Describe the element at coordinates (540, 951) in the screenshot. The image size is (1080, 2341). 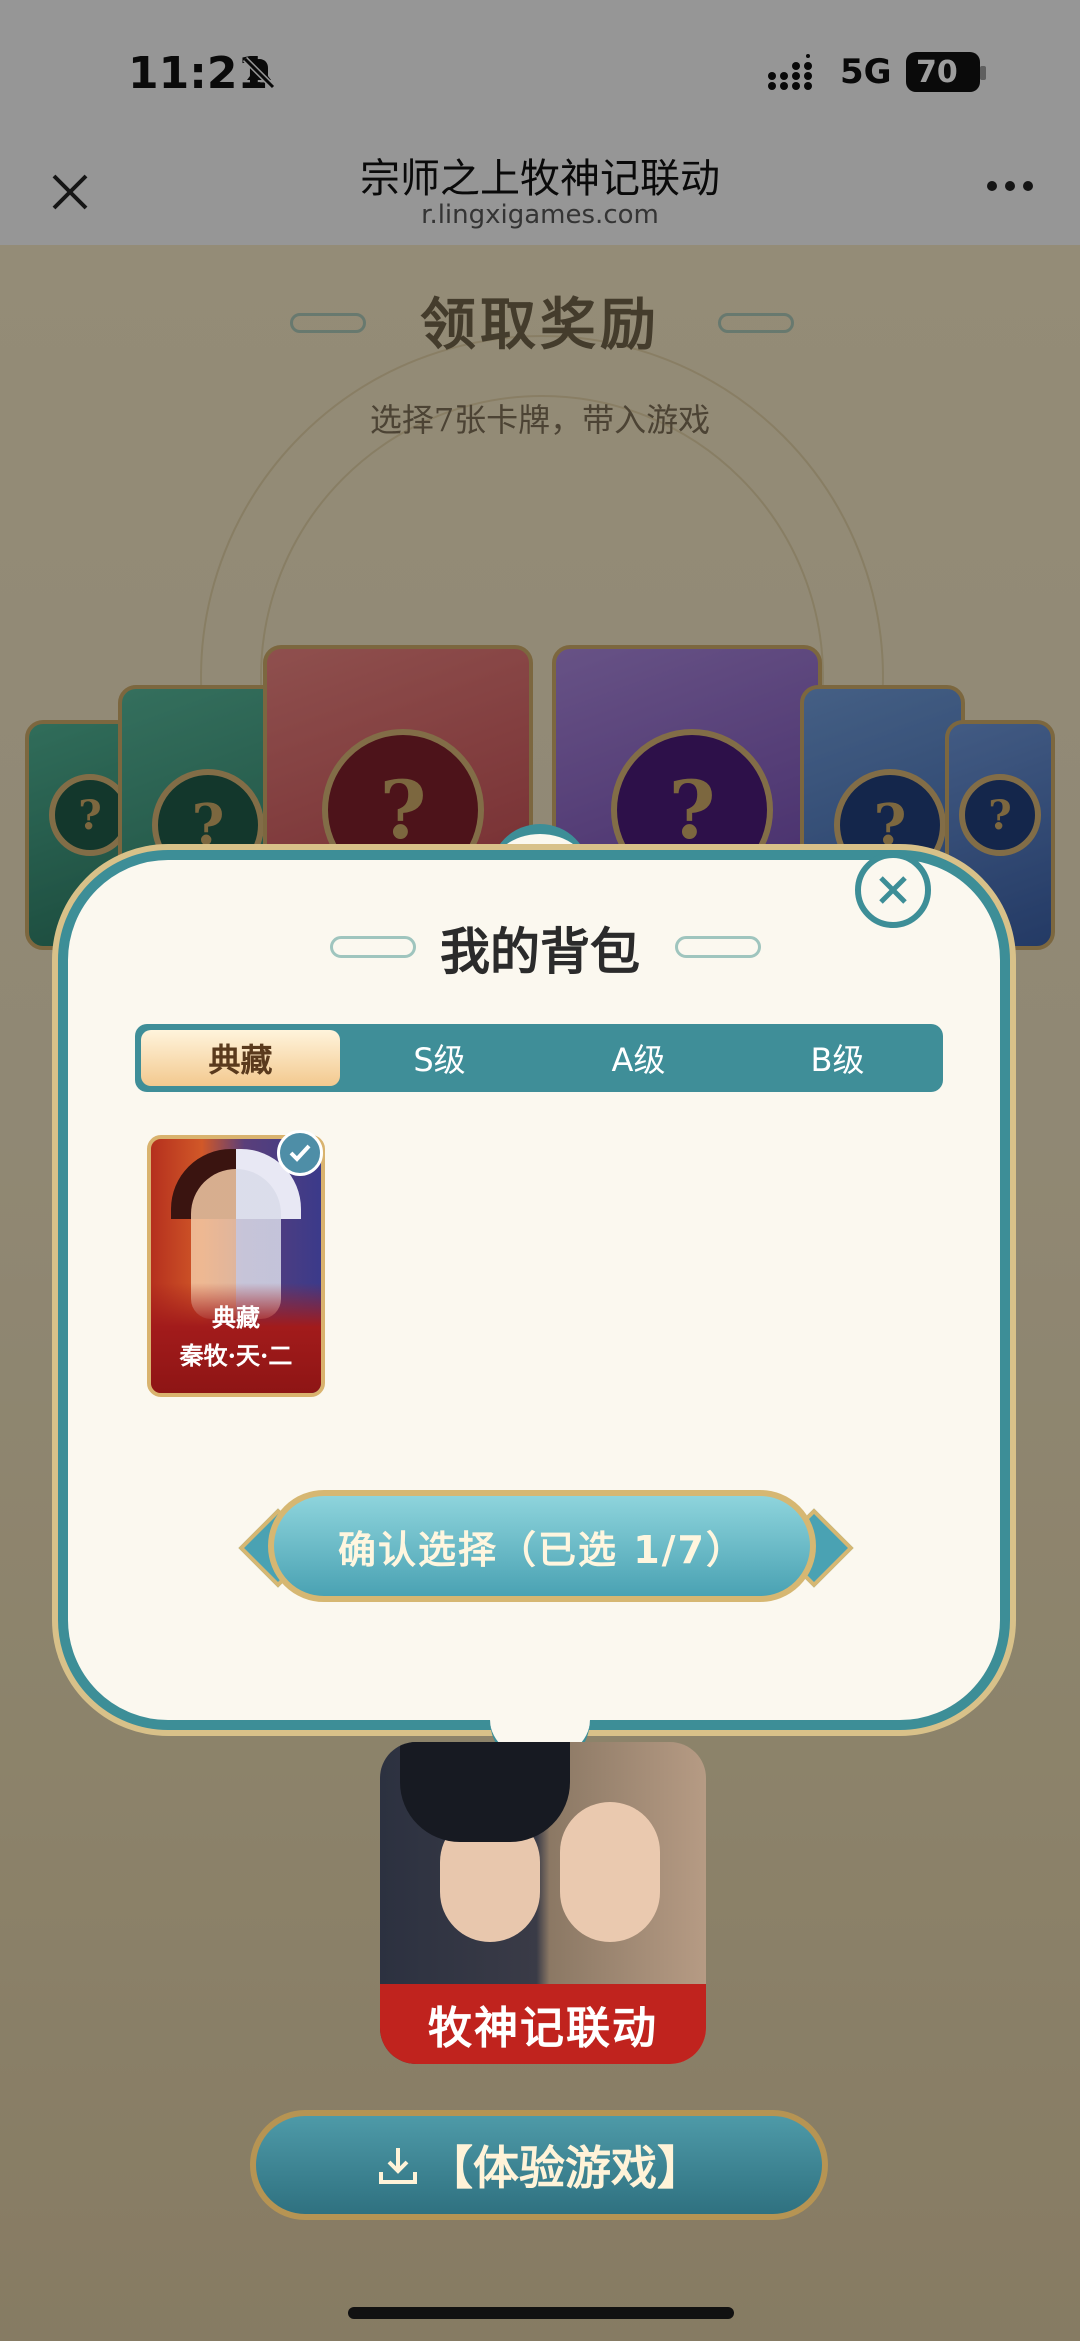
I see `modal-title: 我的背包` at that location.